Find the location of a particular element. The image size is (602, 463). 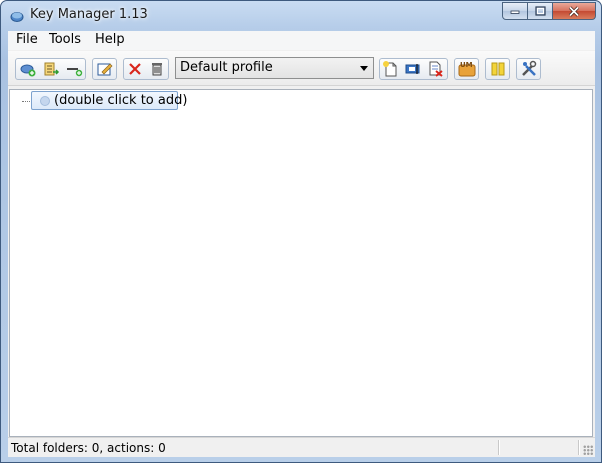

um-icon: UM is located at coordinates (466, 69).